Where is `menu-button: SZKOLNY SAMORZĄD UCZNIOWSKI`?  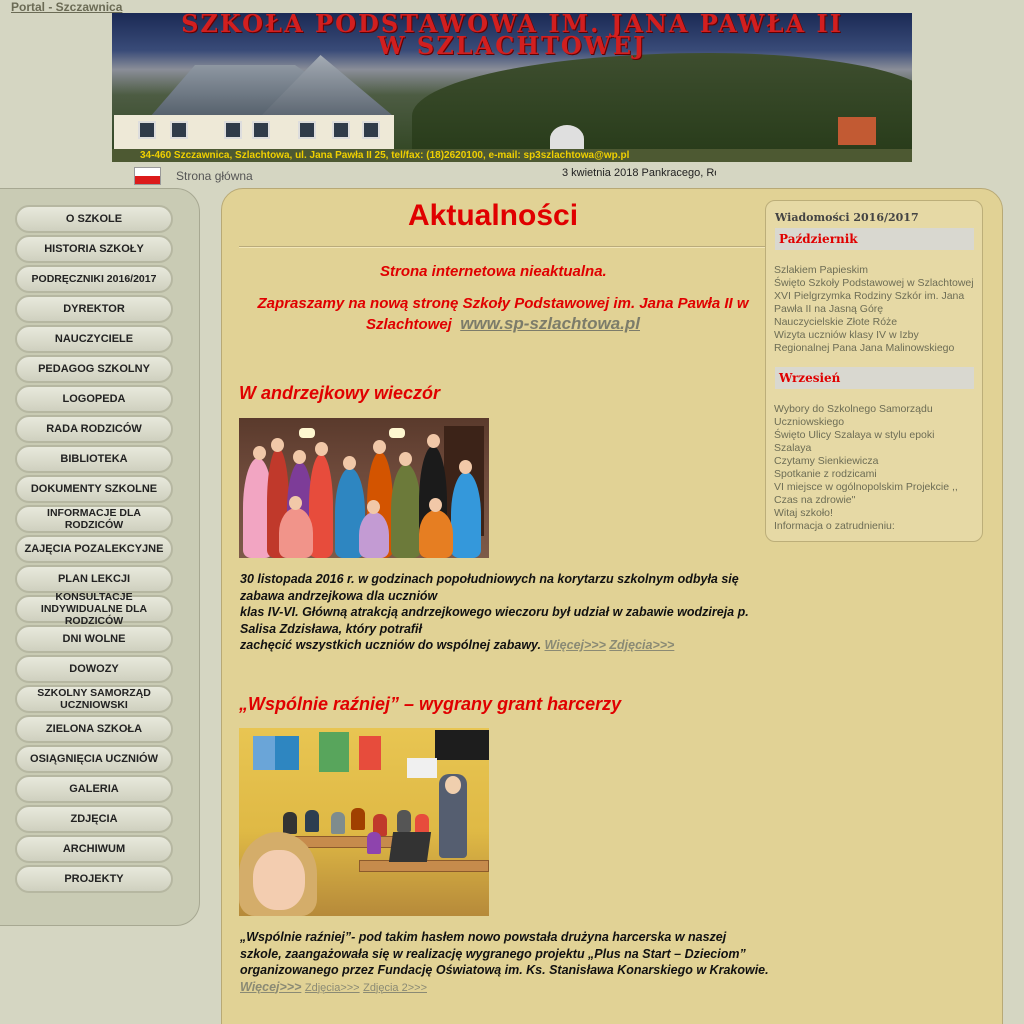 menu-button: SZKOLNY SAMORZĄD UCZNIOWSKI is located at coordinates (94, 699).